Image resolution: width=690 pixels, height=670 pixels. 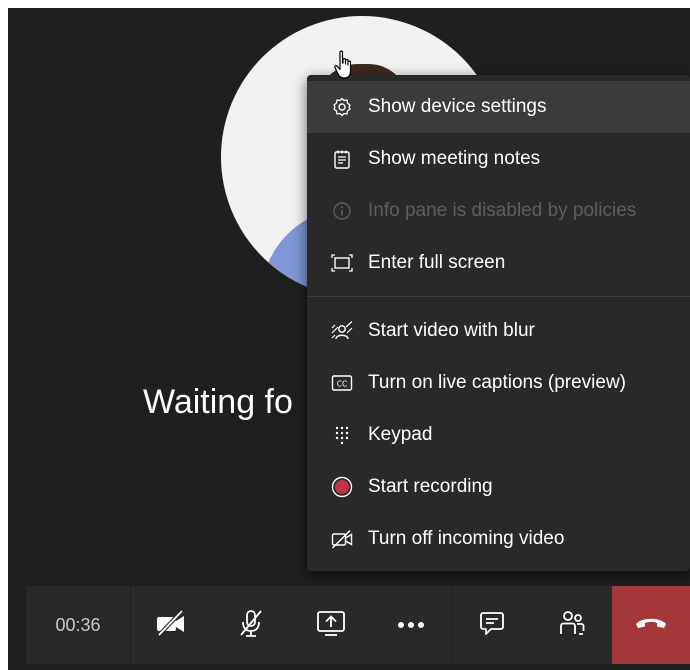 What do you see at coordinates (430, 486) in the screenshot?
I see `menu-item-label: Start recording` at bounding box center [430, 486].